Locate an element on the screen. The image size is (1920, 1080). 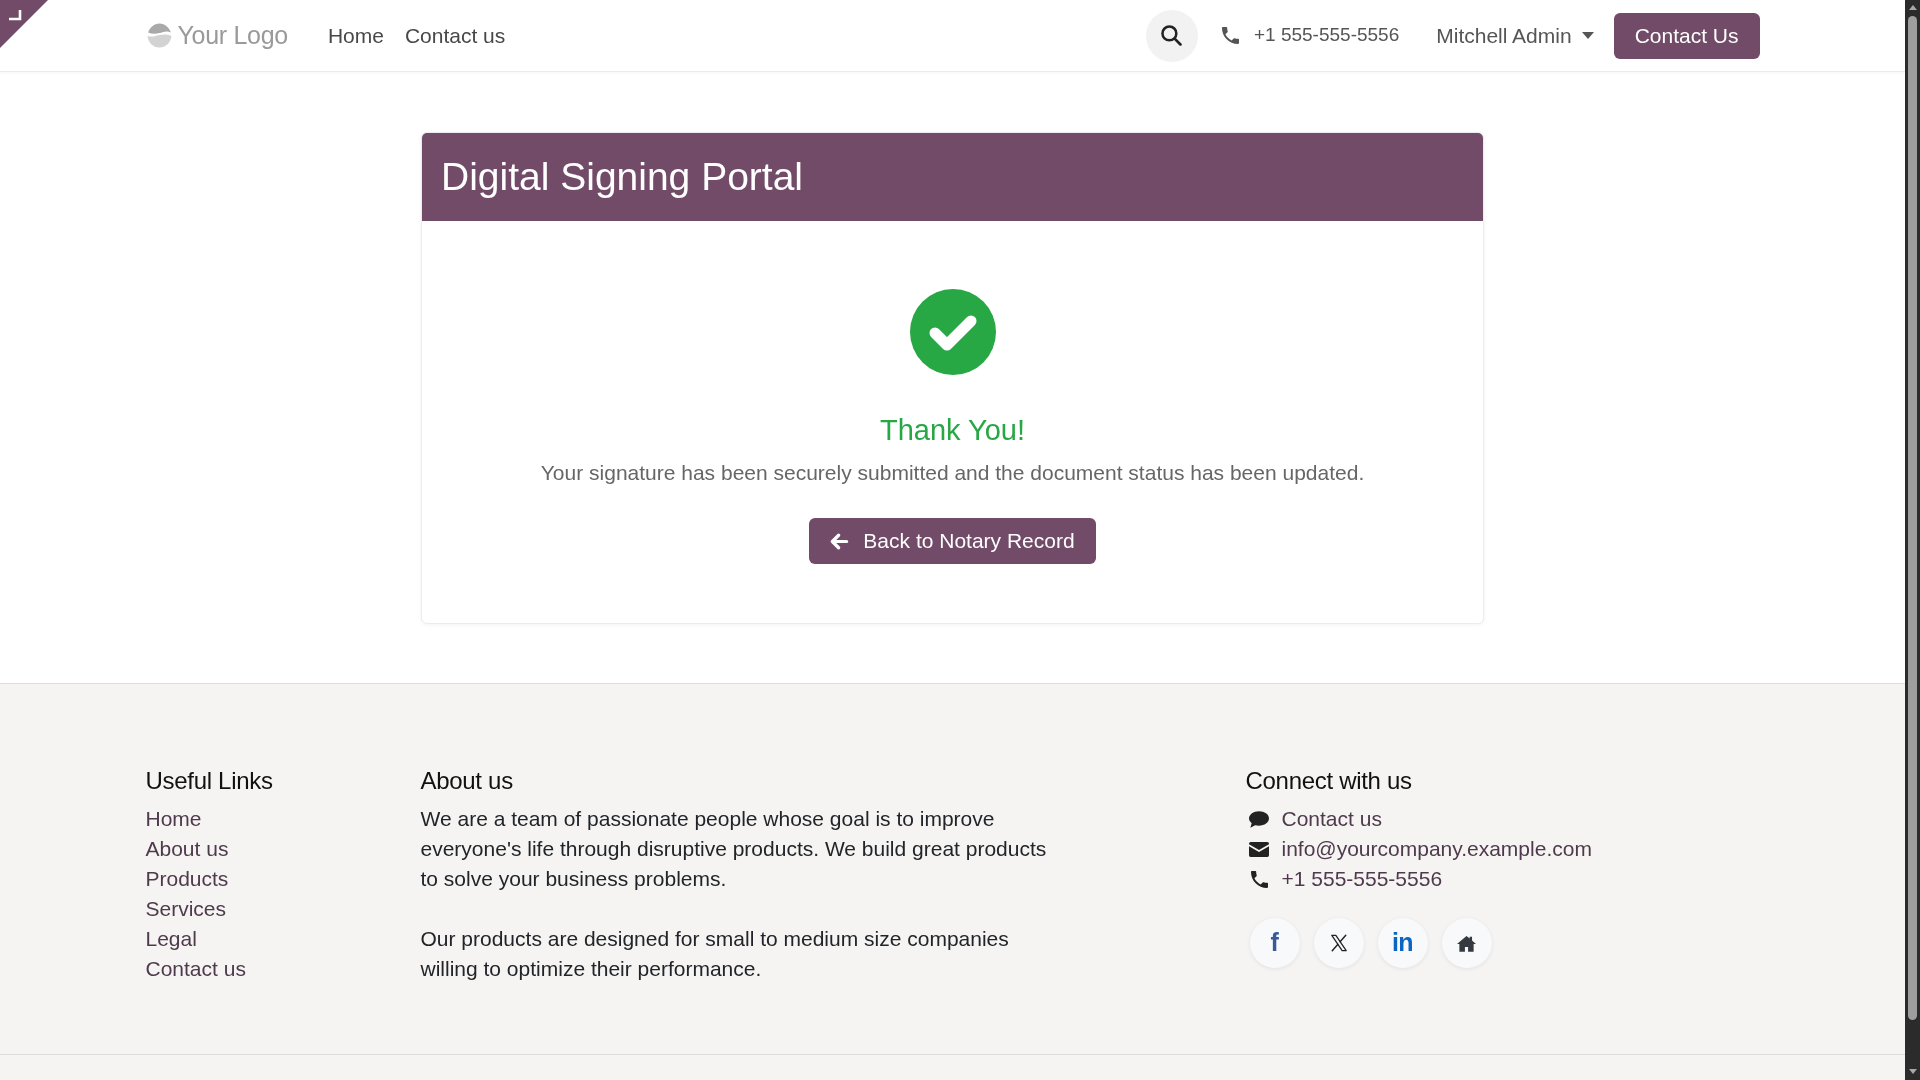
about-paragraph: We are a team of passionate people whose goal is to improve everyone's life through disruptive products. We build great products to solve your business problems. is located at coordinates (734, 849).